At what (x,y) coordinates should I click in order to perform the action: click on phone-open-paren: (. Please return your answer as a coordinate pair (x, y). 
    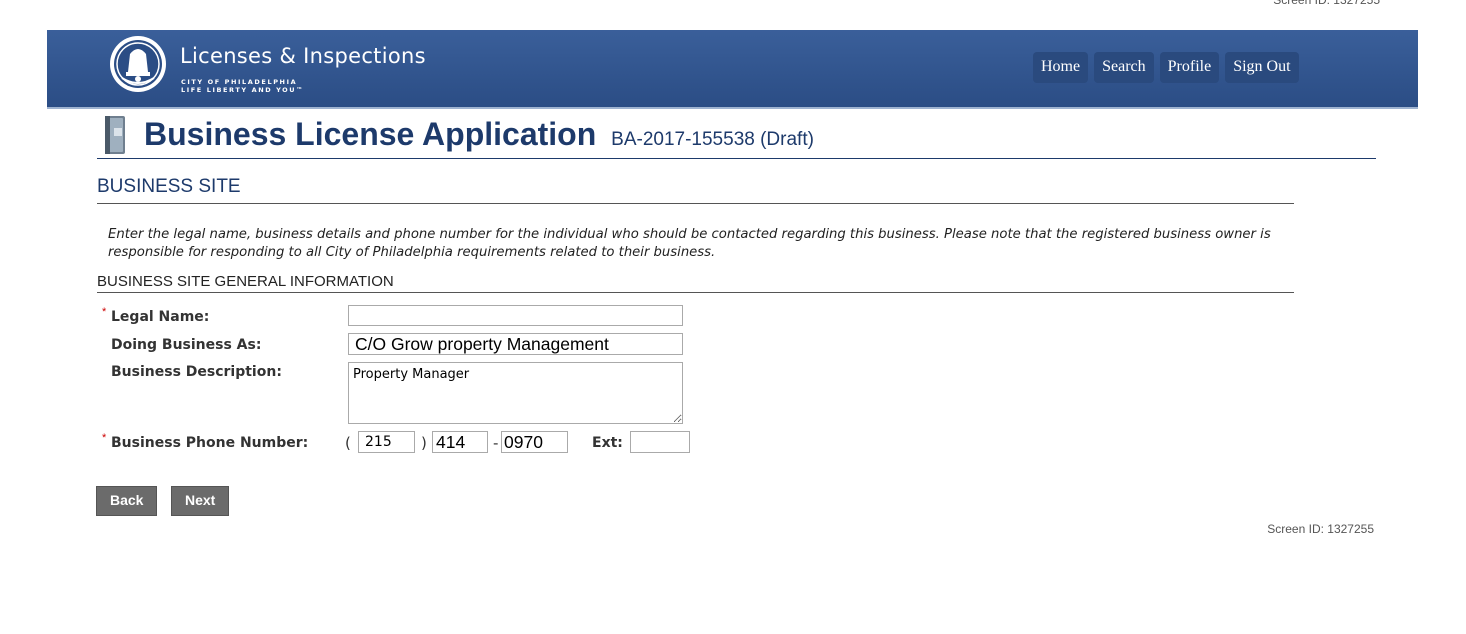
    Looking at the image, I should click on (348, 443).